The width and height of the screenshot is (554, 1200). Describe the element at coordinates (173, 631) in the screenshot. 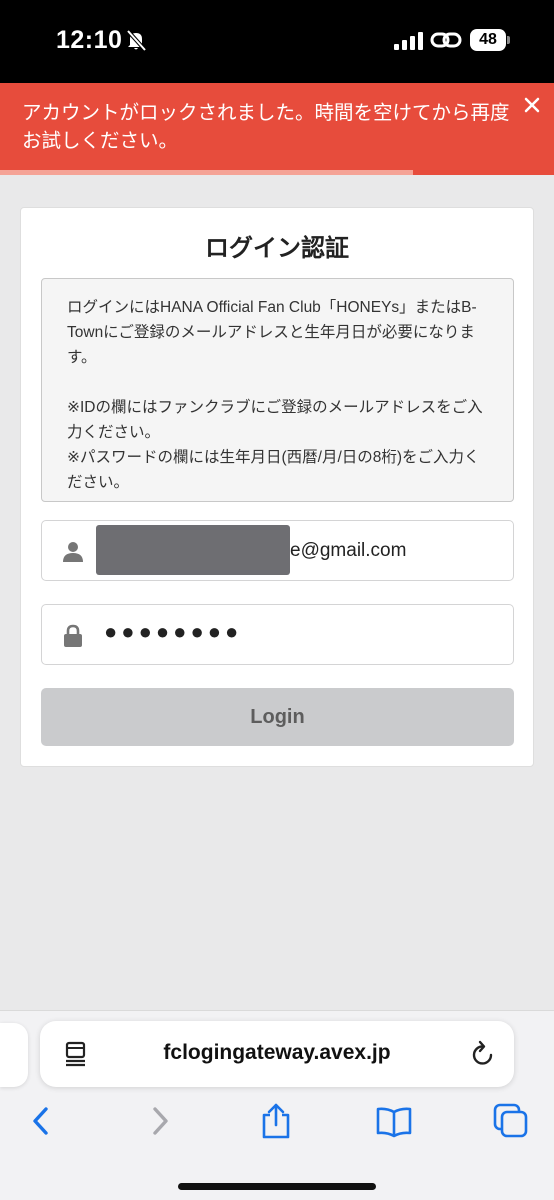

I see `password-value: ●●●●●●●●` at that location.